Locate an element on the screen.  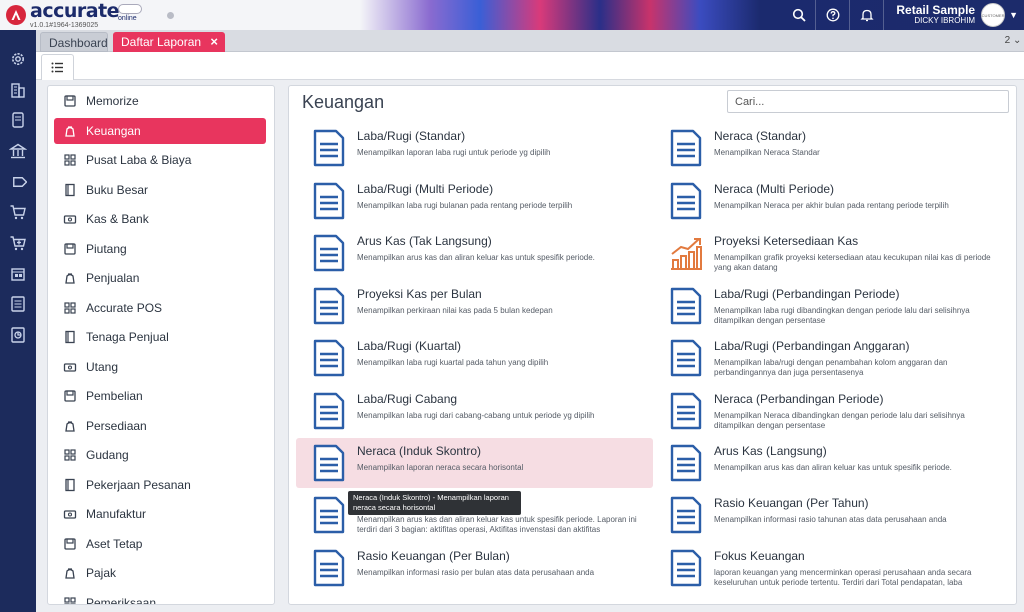
brand-name: accurate is located at coordinates (75, 11).